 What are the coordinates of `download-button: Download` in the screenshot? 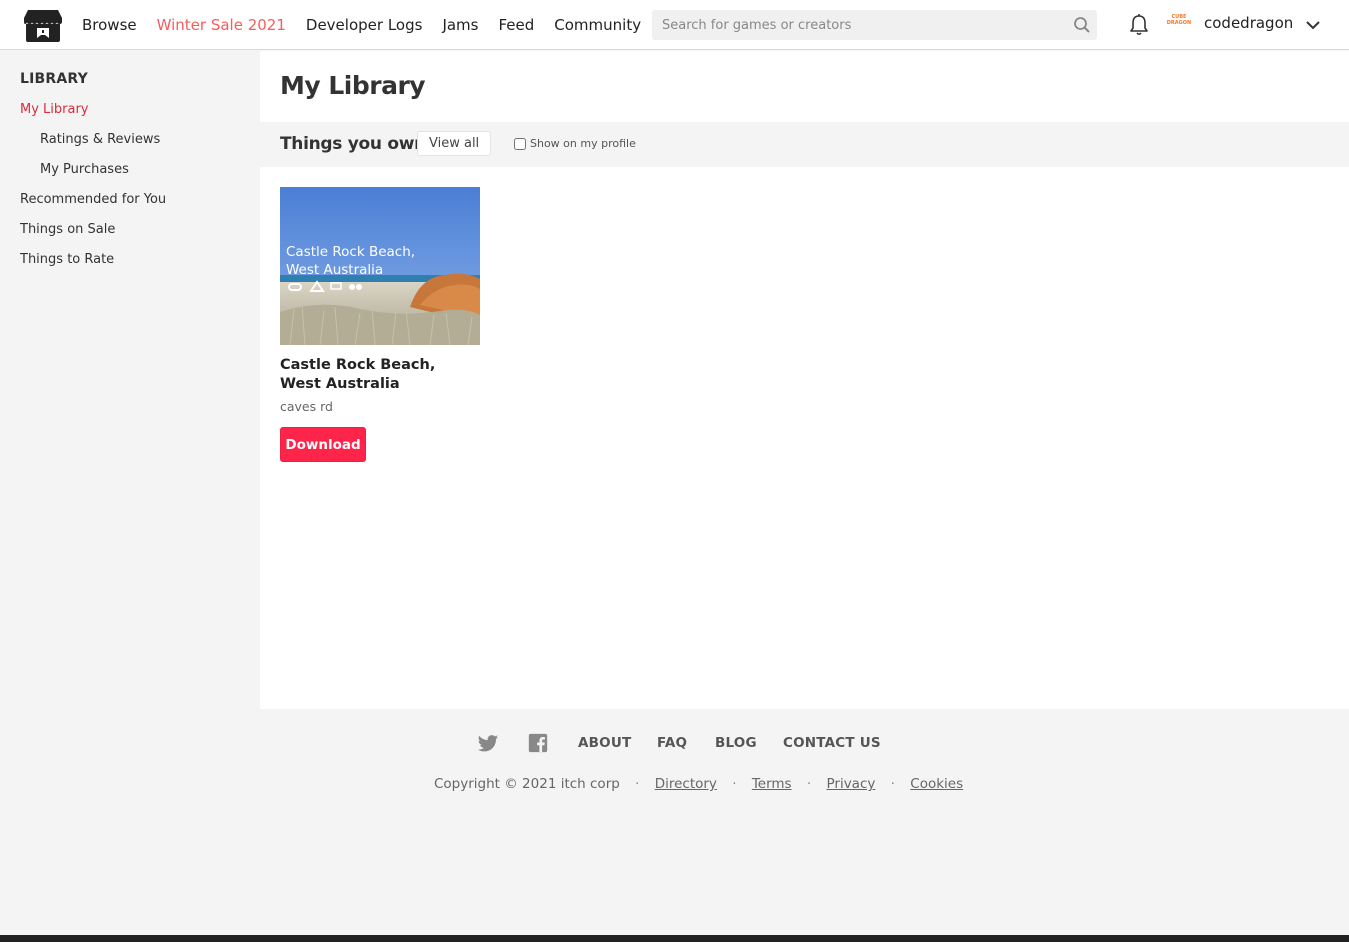 It's located at (323, 444).